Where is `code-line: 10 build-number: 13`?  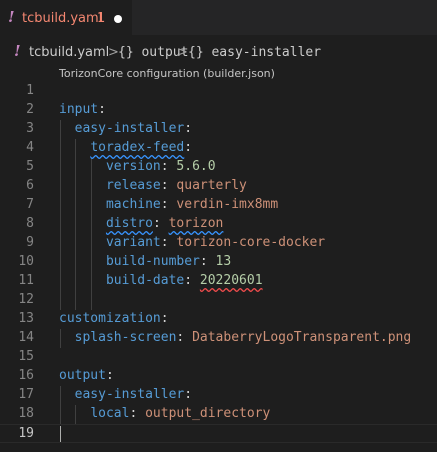
code-line: 10 build-number: 13 is located at coordinates (218, 262).